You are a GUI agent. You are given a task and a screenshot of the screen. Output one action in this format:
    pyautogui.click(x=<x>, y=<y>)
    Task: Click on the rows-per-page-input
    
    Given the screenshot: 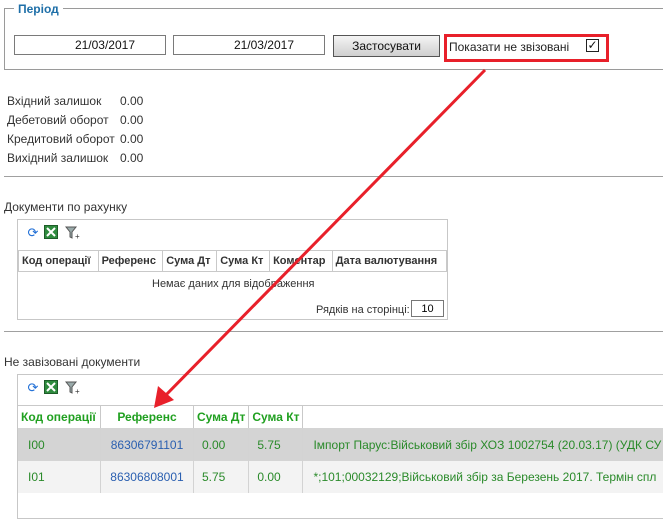 What is the action you would take?
    pyautogui.click(x=427, y=308)
    